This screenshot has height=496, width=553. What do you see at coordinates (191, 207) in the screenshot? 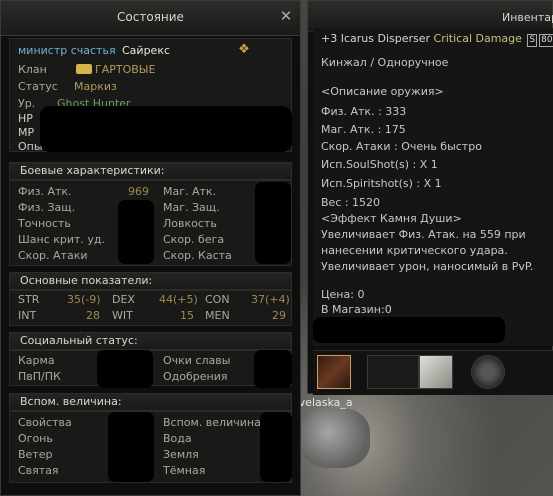
I see `mdef-label: Маг. Защ.` at bounding box center [191, 207].